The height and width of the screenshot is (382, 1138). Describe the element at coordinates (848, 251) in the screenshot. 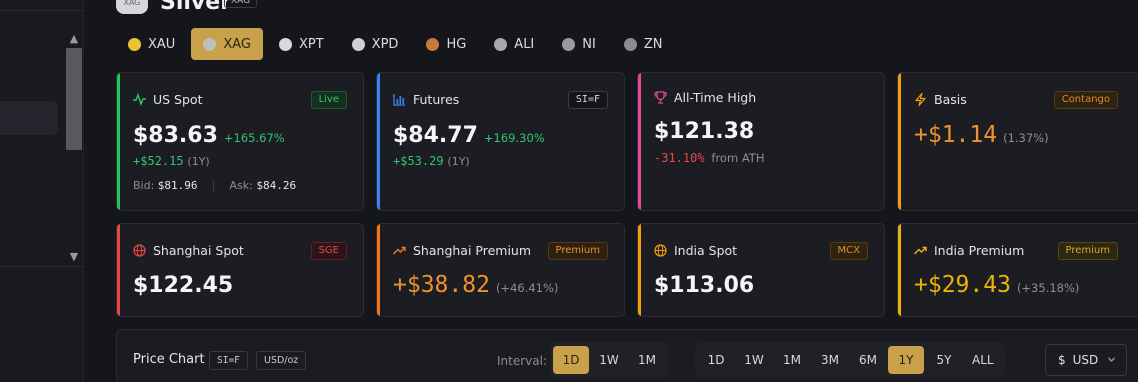

I see `exchange-badge: MCX` at that location.